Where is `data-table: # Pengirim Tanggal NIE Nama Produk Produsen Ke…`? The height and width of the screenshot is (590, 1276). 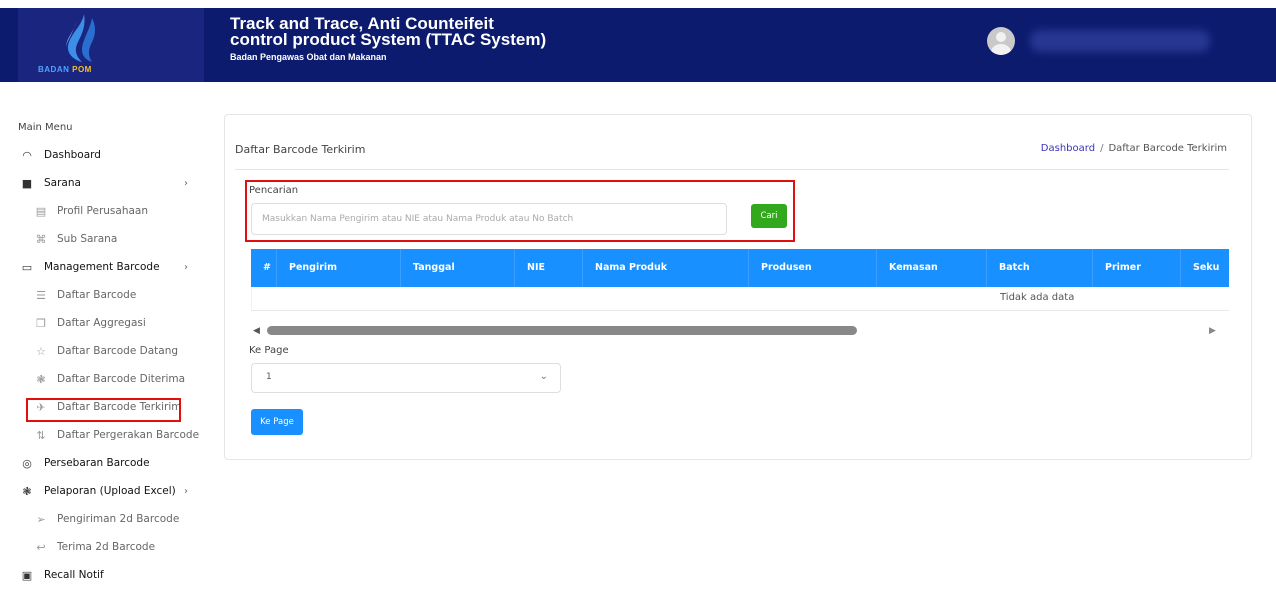 data-table: # Pengirim Tanggal NIE Nama Produk Produsen Ke… is located at coordinates (740, 280).